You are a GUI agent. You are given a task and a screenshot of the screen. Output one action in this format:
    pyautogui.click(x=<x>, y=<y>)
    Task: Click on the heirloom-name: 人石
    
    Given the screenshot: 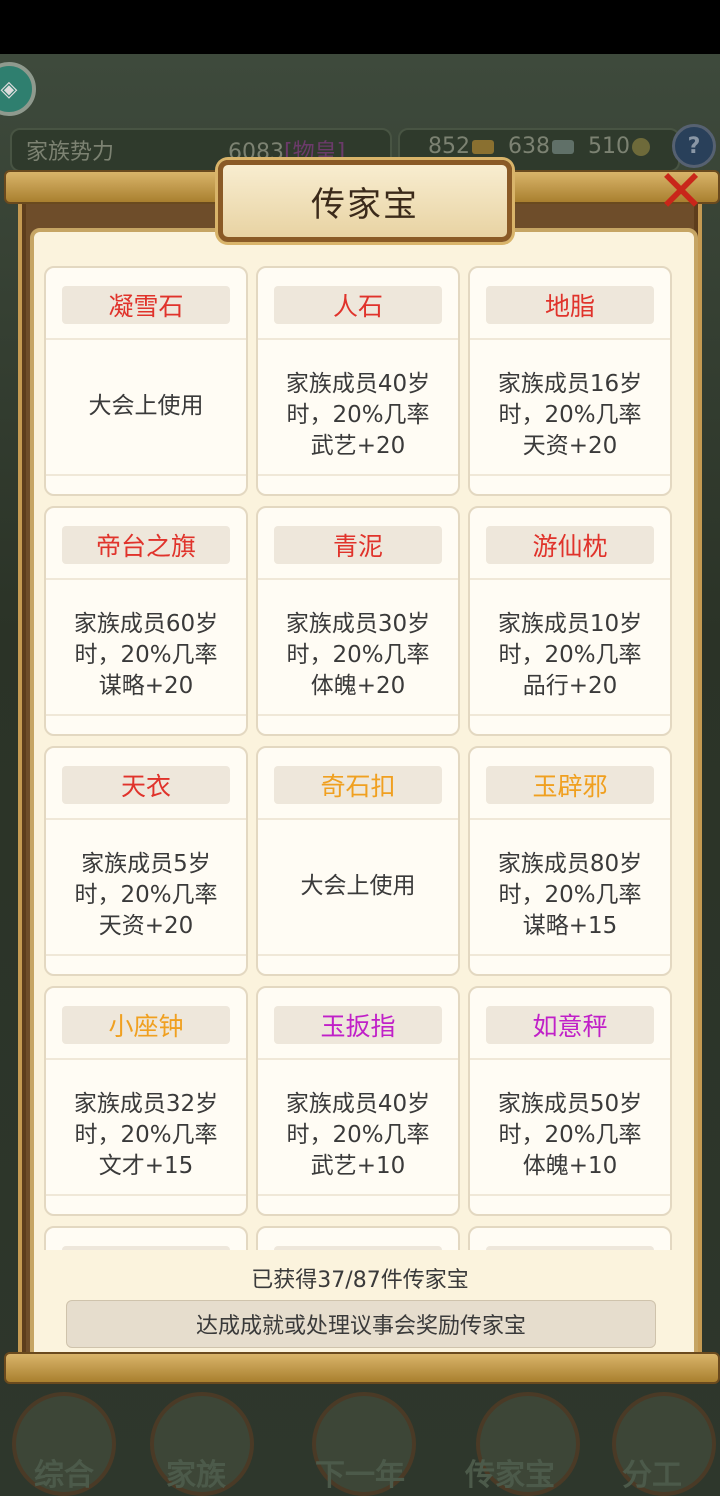 What is the action you would take?
    pyautogui.click(x=358, y=305)
    